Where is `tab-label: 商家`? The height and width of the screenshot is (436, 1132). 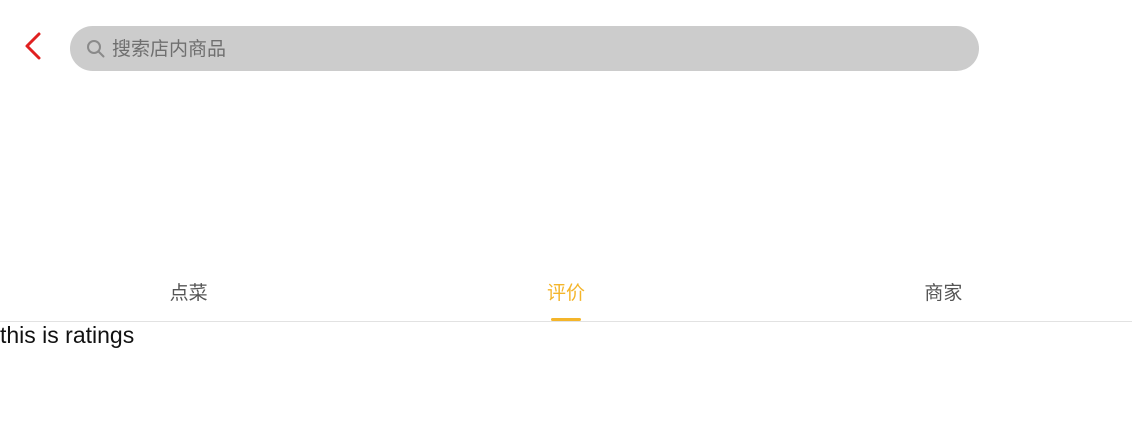 tab-label: 商家 is located at coordinates (943, 293).